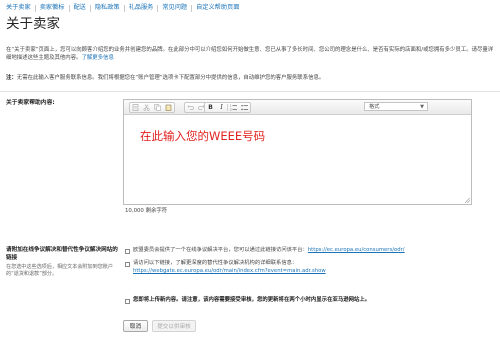  What do you see at coordinates (215, 263) in the screenshot?
I see `adr-bodies-text: 请访问以下链接，了解更深度的替代性争议解决机构的详细联系信息：` at bounding box center [215, 263].